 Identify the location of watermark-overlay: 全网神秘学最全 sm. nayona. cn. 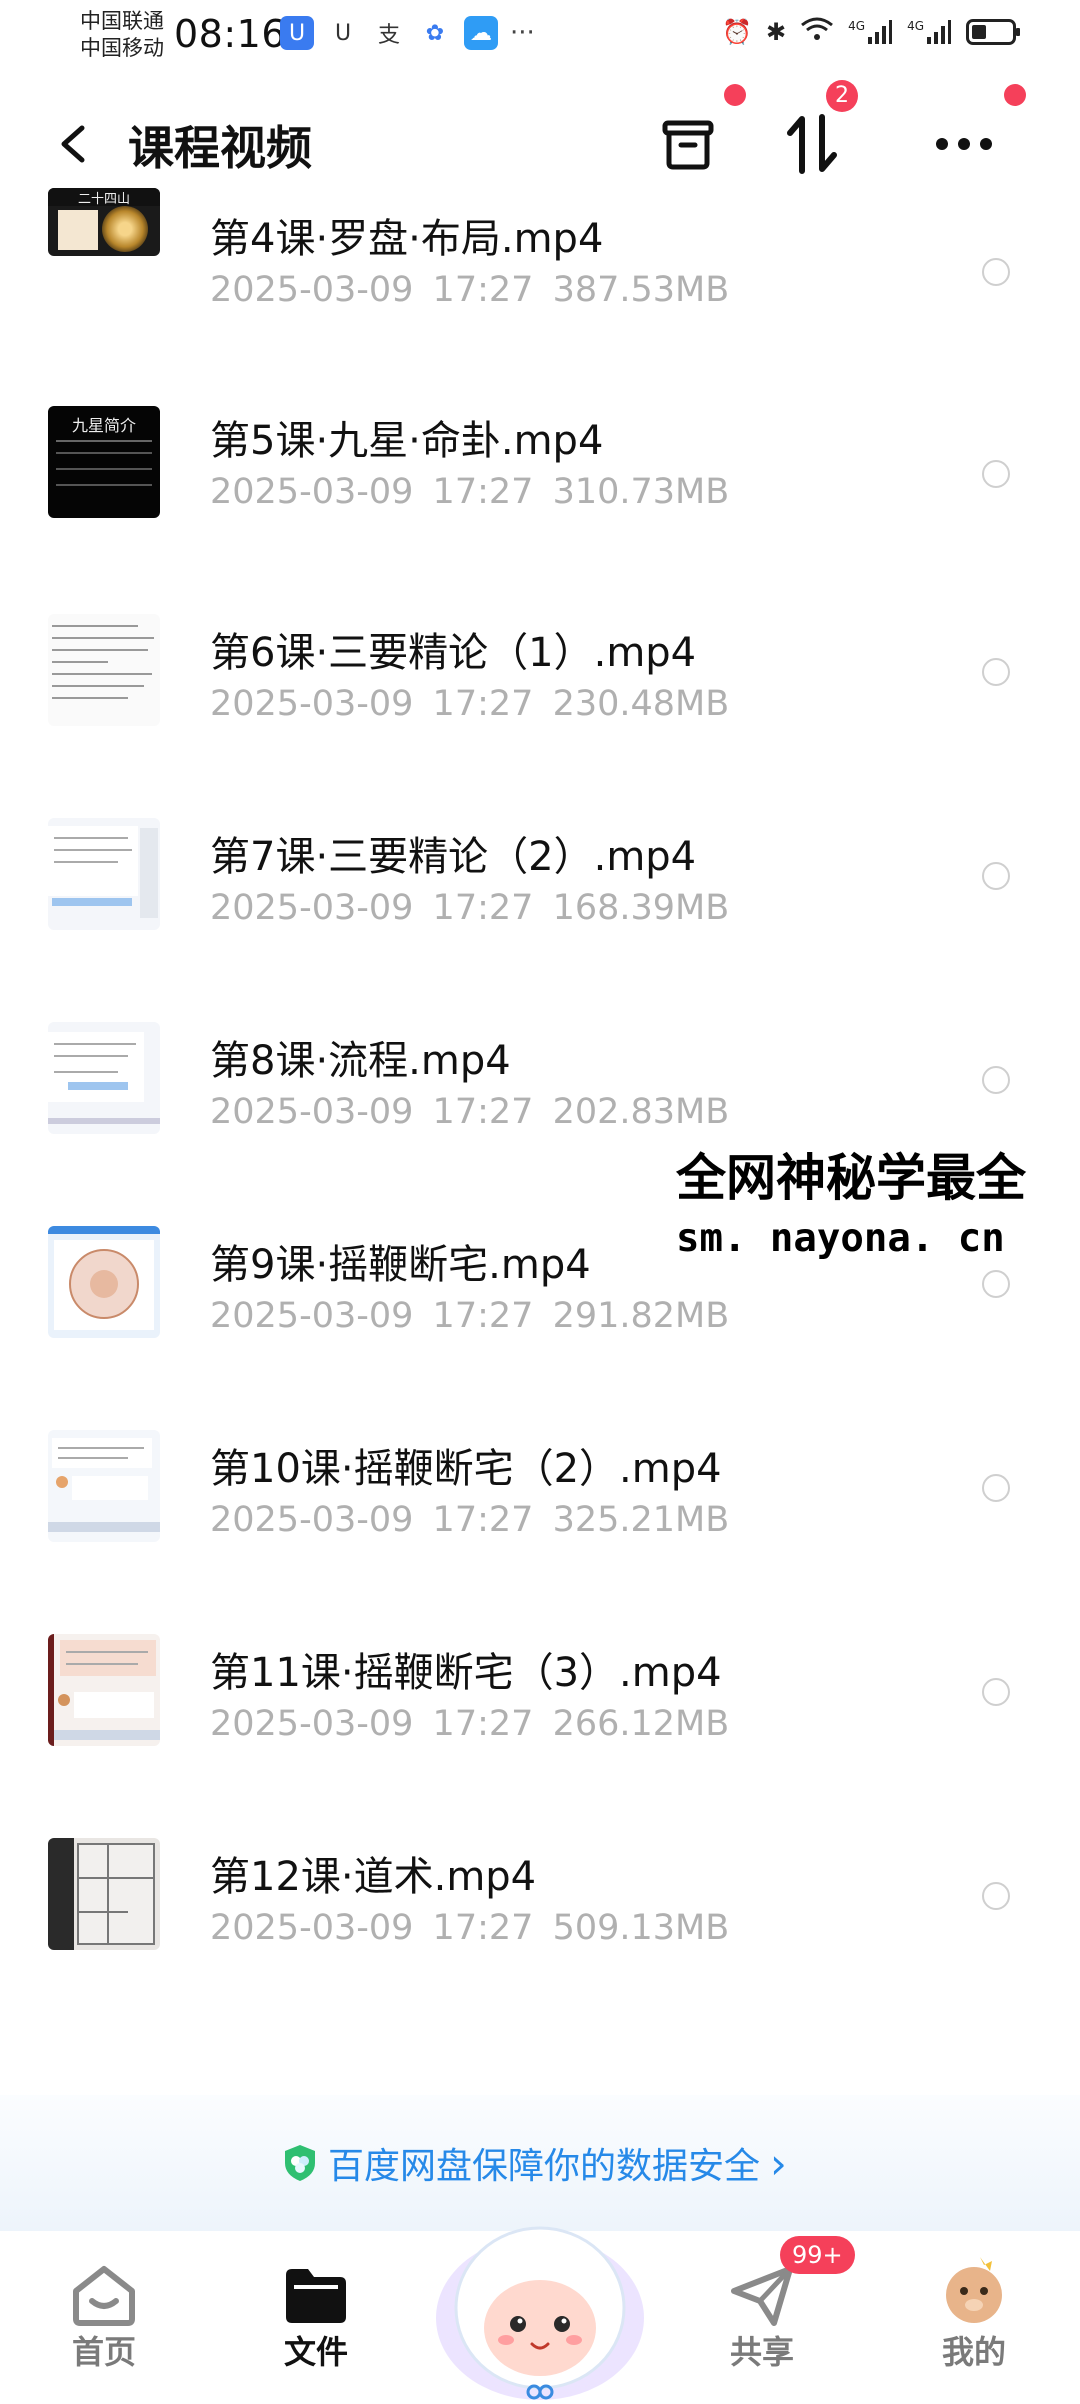
(851, 1199).